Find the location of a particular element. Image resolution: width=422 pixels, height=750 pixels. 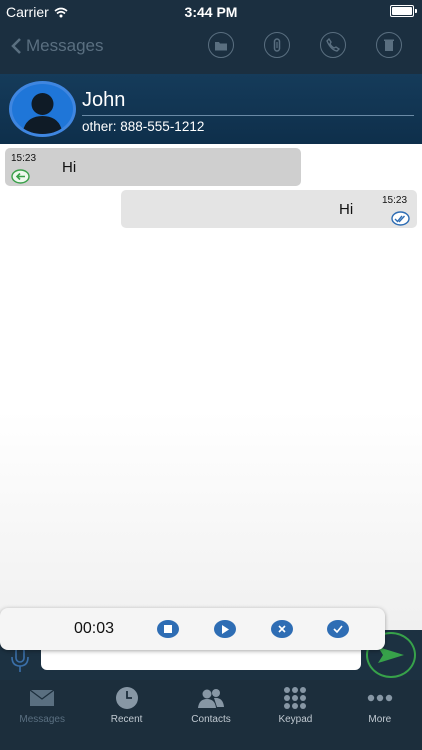

play-icon is located at coordinates (225, 629).